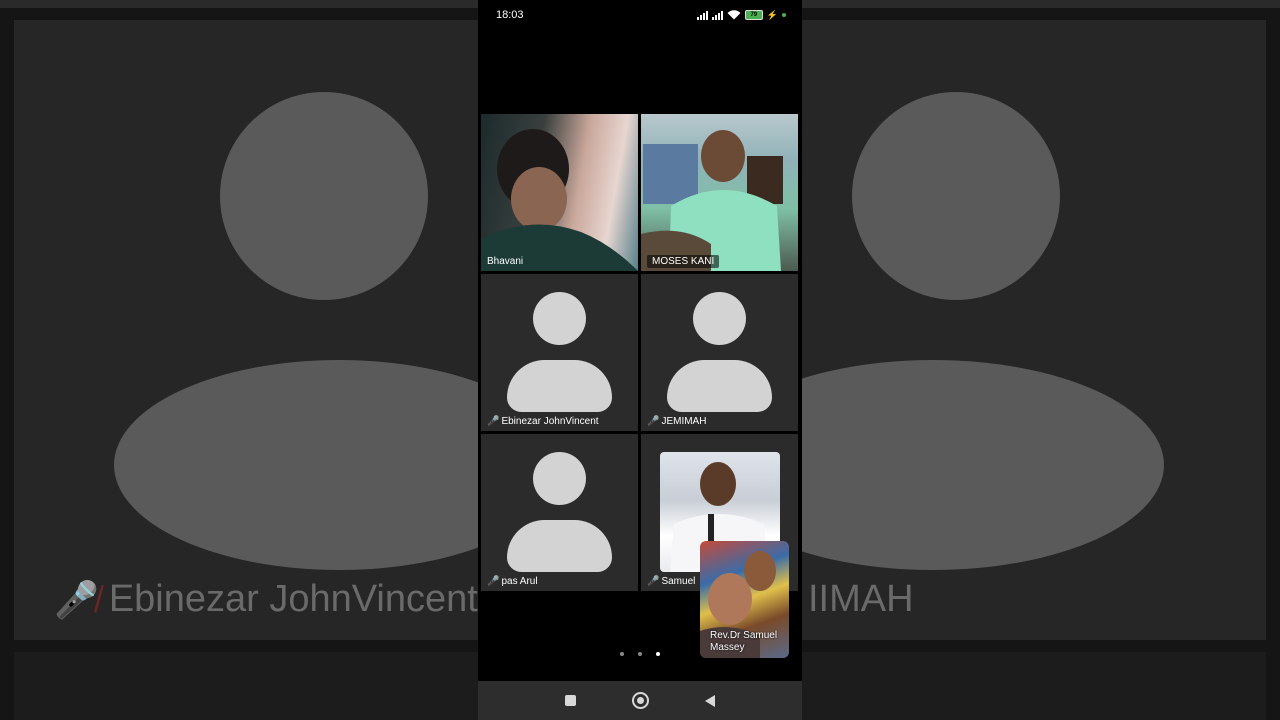 Image resolution: width=1280 pixels, height=720 pixels. I want to click on charging-icon: ⚡, so click(772, 14).